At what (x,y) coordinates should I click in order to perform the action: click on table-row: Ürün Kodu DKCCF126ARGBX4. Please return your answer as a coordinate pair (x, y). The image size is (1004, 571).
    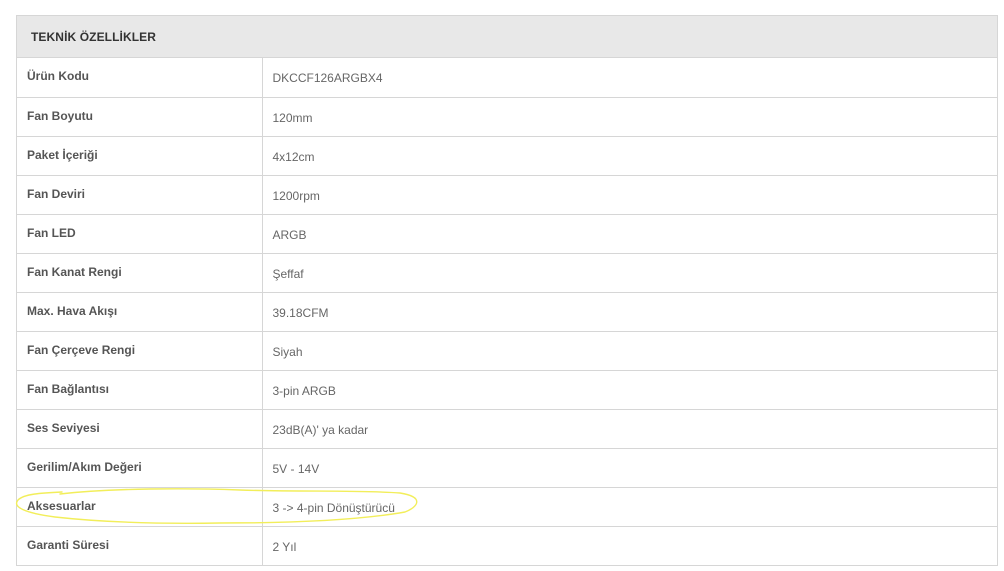
    Looking at the image, I should click on (507, 78).